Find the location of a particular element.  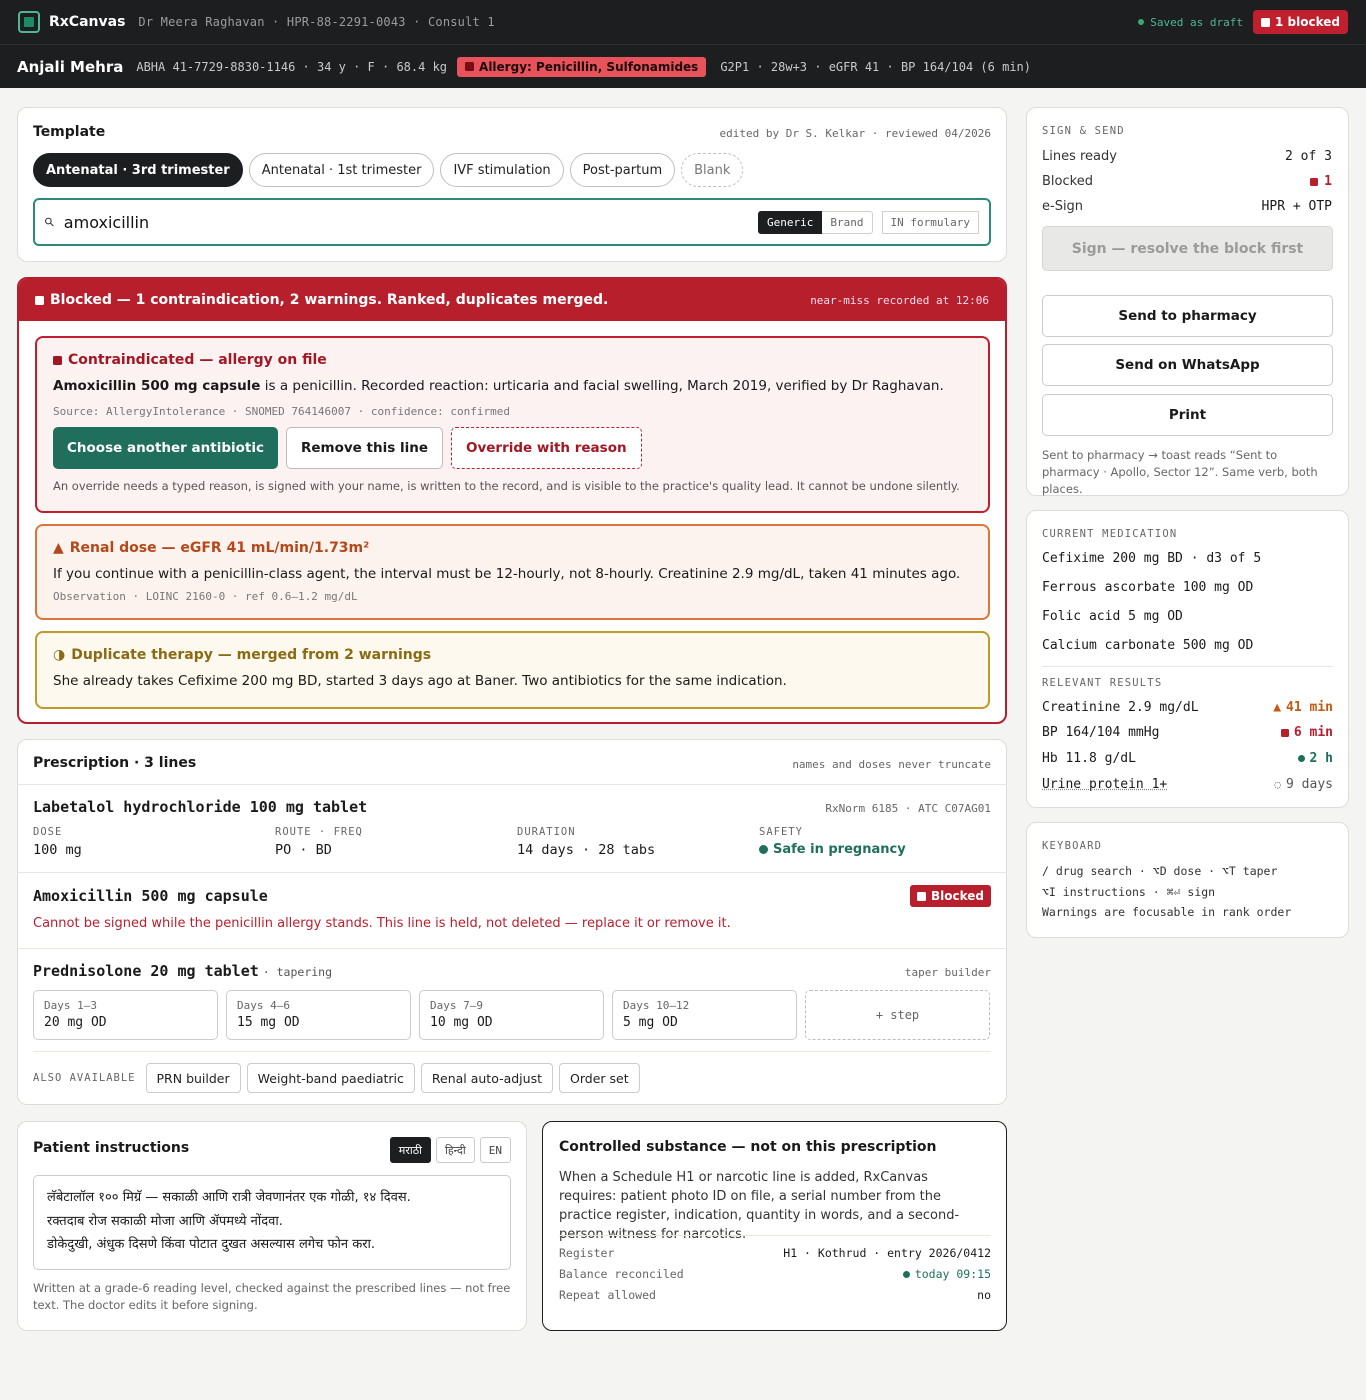

template-chip-antenatal-3rd: Antenatal · 3rd trimester is located at coordinates (138, 170).